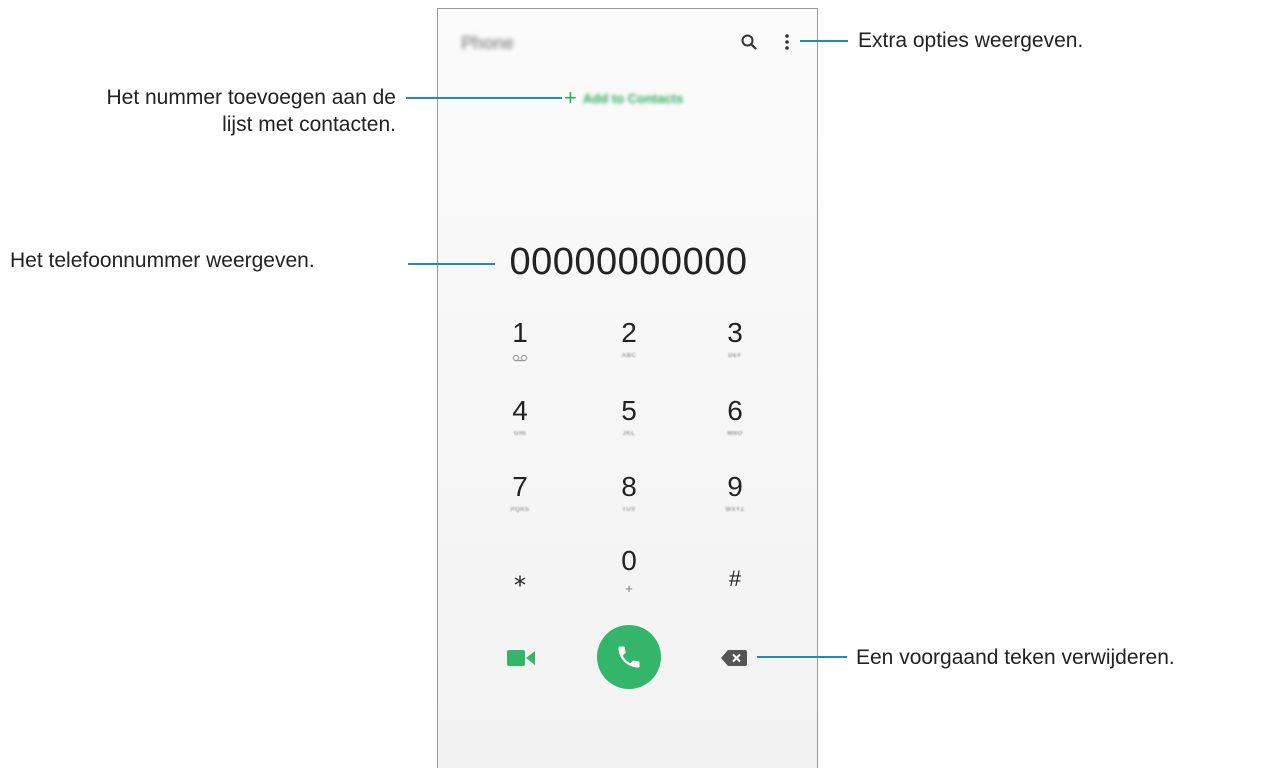 Image resolution: width=1268 pixels, height=768 pixels. Describe the element at coordinates (570, 97) in the screenshot. I see `plus-icon: +` at that location.